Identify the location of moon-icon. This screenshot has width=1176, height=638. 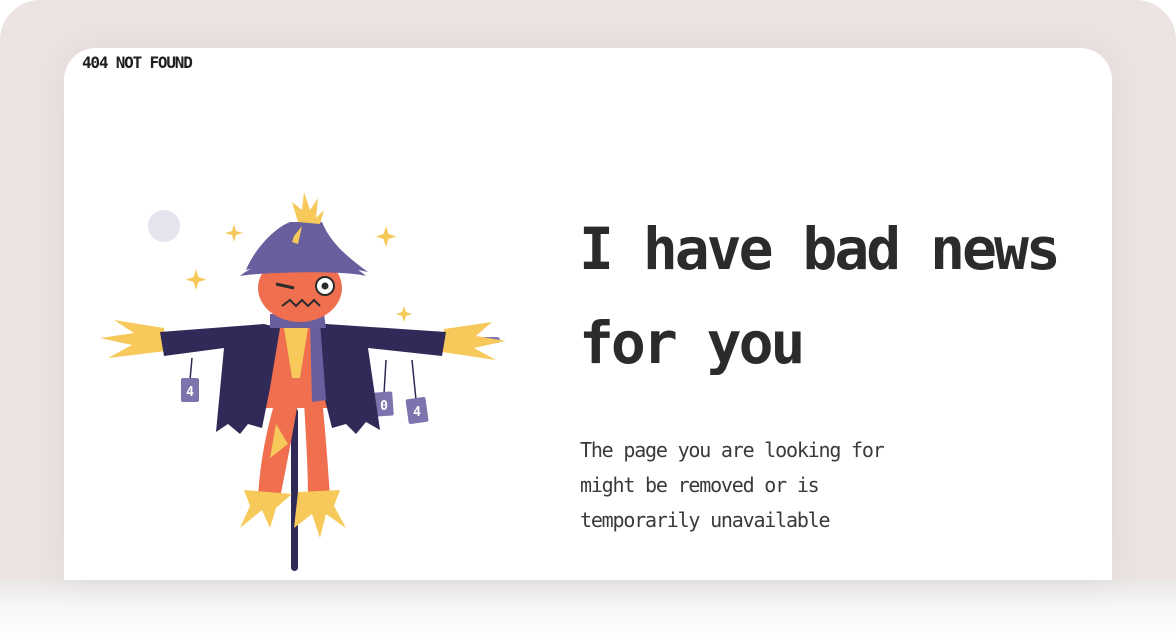
(164, 226).